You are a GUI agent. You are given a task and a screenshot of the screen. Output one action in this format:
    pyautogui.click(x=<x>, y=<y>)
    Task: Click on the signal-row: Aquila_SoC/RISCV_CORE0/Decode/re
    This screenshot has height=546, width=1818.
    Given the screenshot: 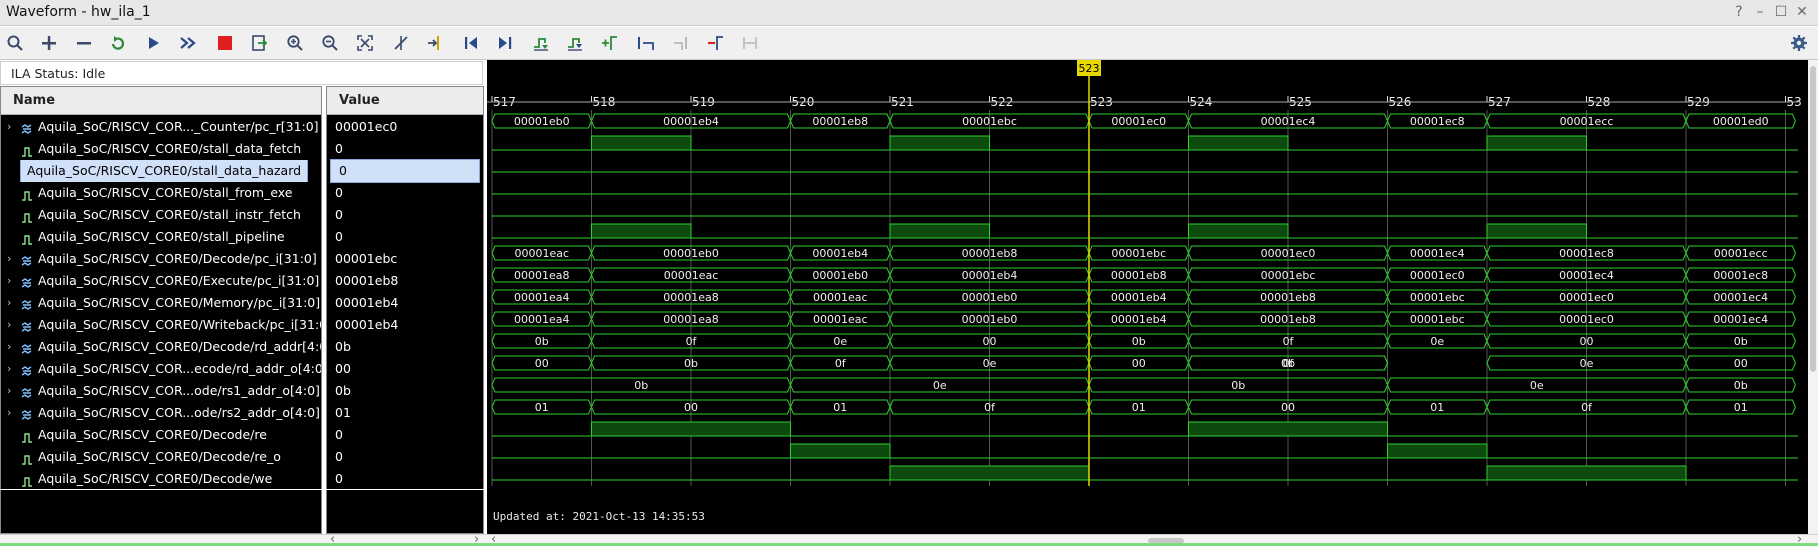 What is the action you would take?
    pyautogui.click(x=161, y=435)
    